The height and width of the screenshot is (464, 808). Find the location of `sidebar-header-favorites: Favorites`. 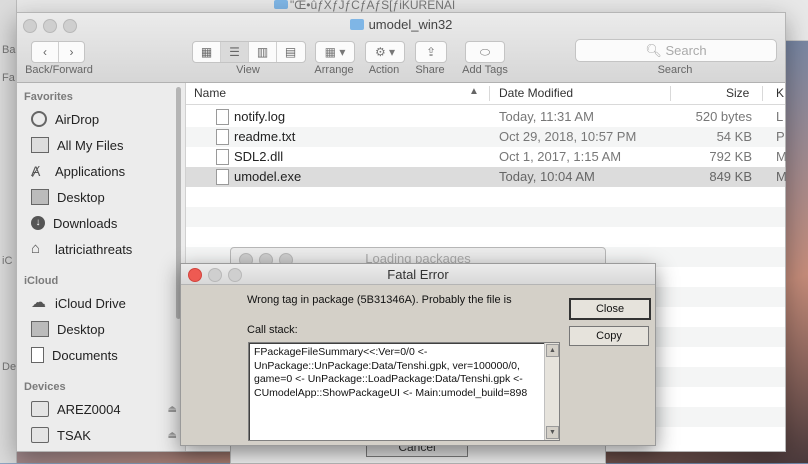

sidebar-header-favorites: Favorites is located at coordinates (48, 97).